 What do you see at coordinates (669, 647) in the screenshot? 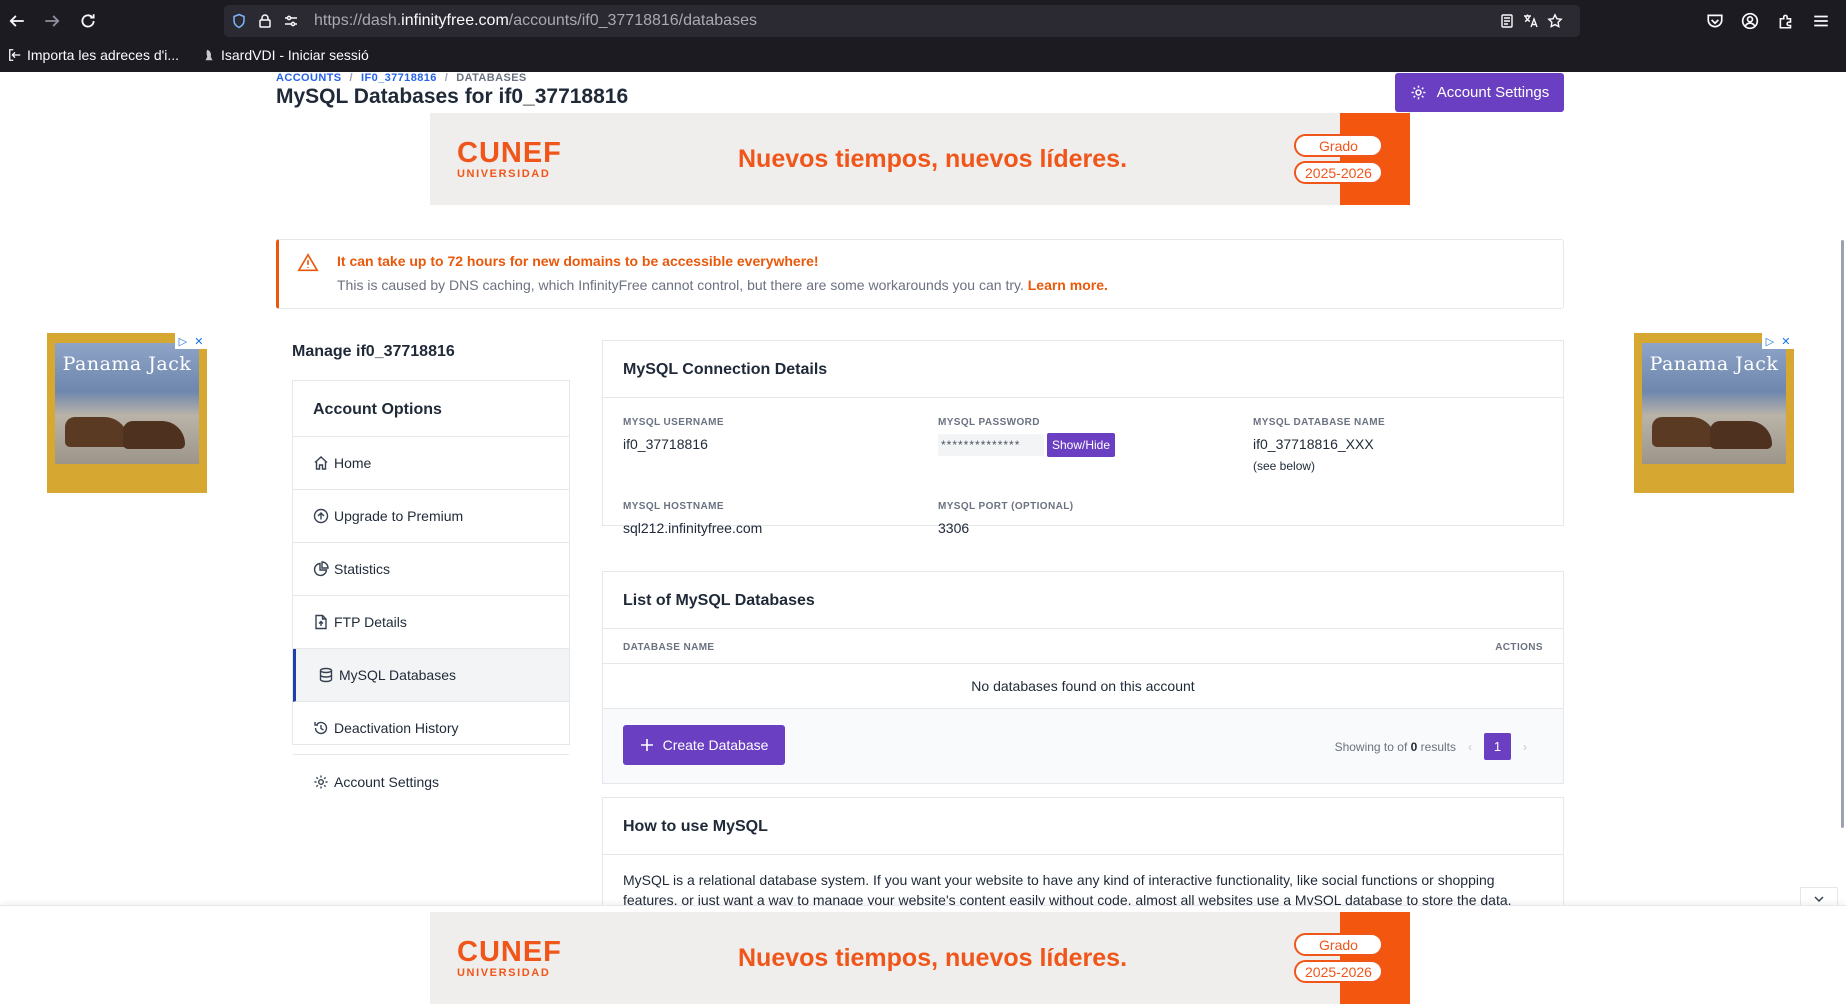
I see `column-database-name: DATABASE NAME` at bounding box center [669, 647].